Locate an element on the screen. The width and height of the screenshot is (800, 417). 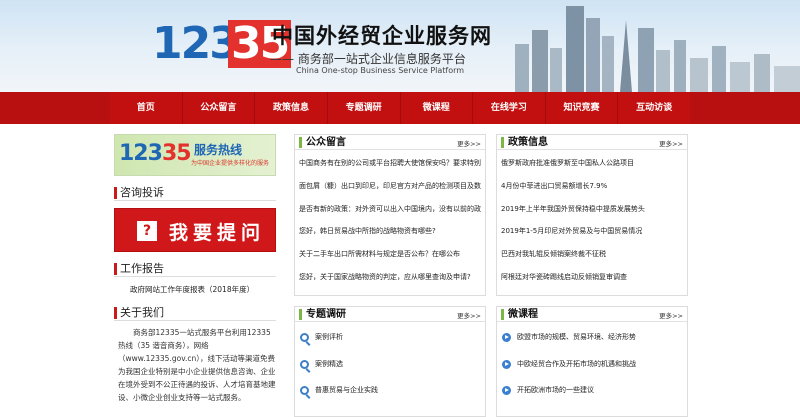
list-item: 开拓欧洲市场的一些建议 is located at coordinates (592, 396).